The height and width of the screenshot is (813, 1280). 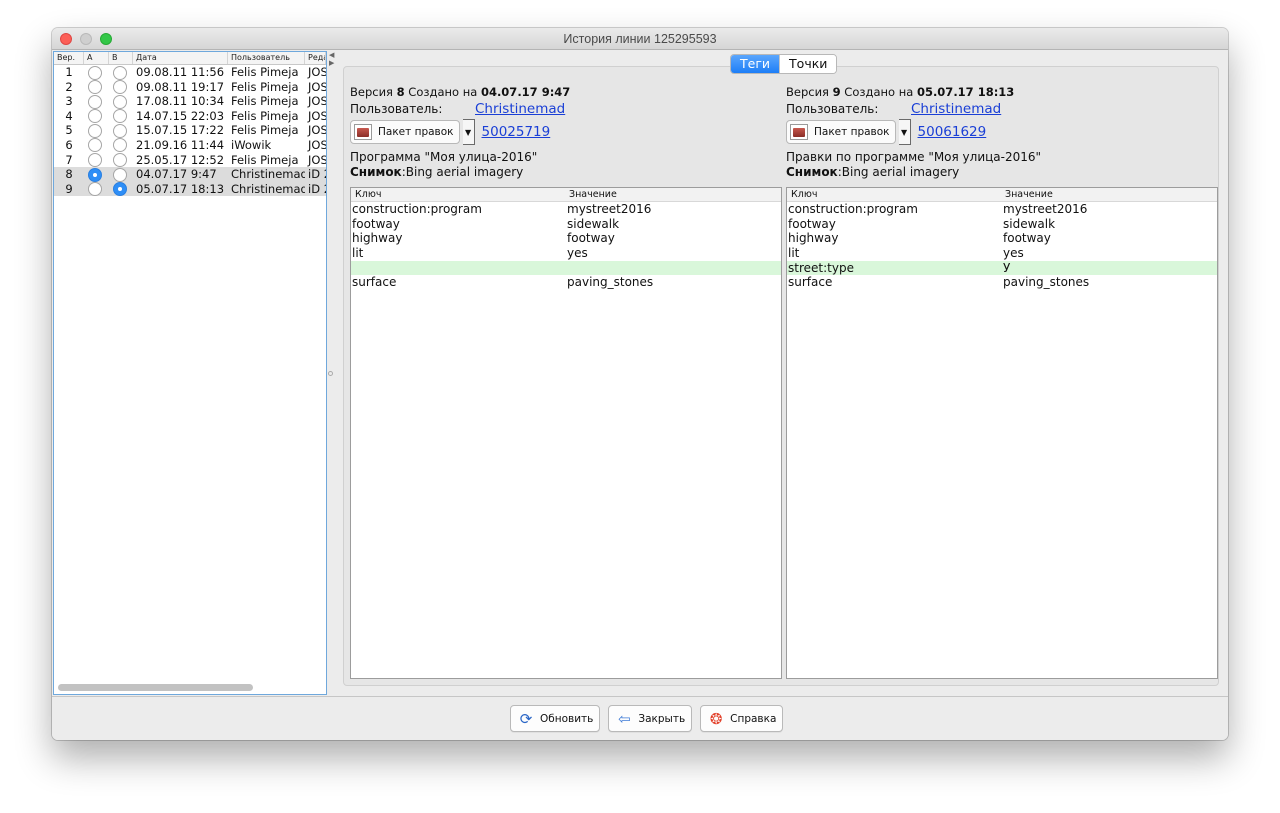 I want to click on version-a-changeset-button: Пакет правок, so click(x=405, y=132).